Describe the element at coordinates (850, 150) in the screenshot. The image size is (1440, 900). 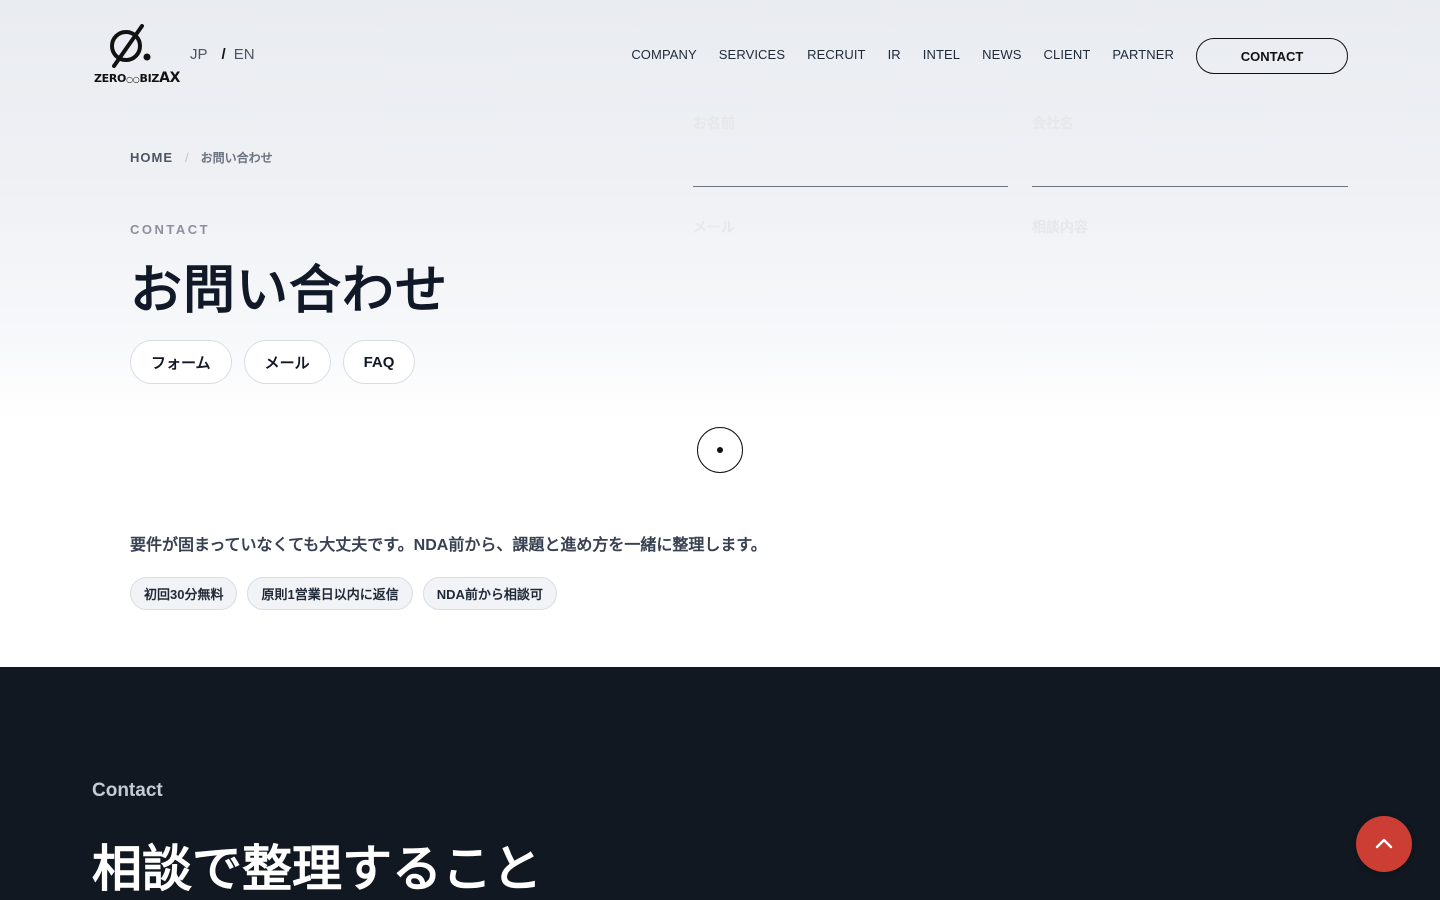
I see `name-field: お名前` at that location.